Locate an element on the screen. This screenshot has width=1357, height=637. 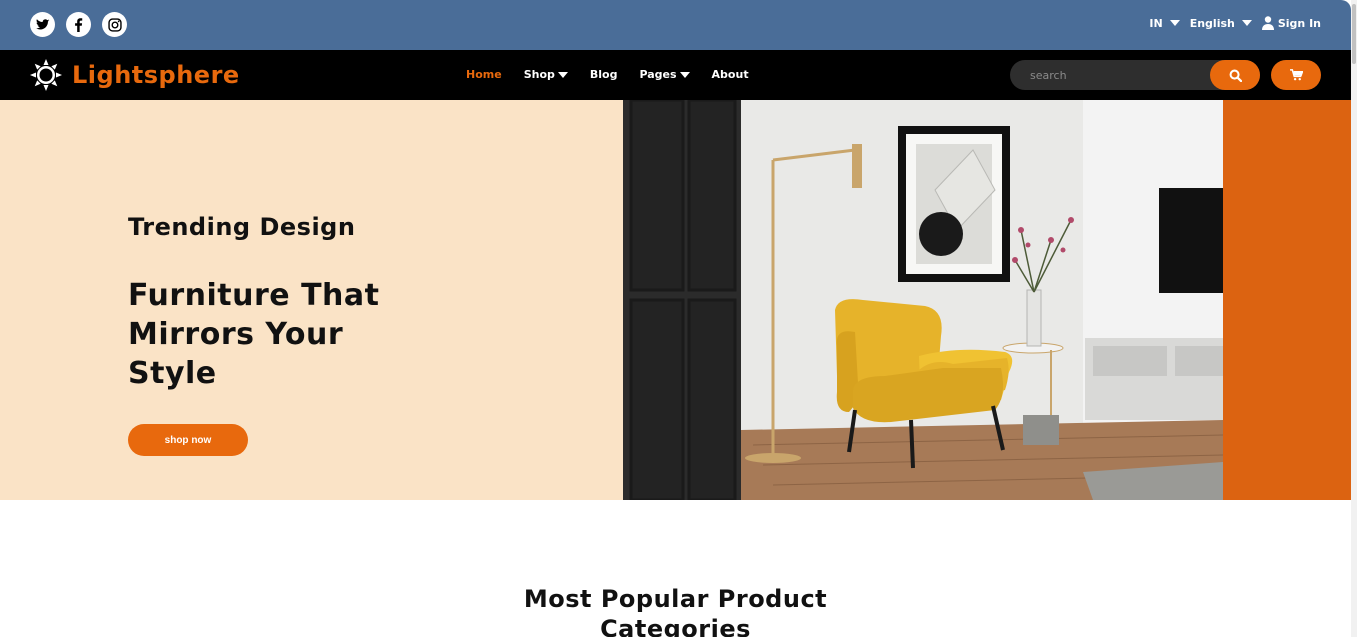
main-navbar: Lightsphere Home Shop Blog Pages About is located at coordinates (675, 75).